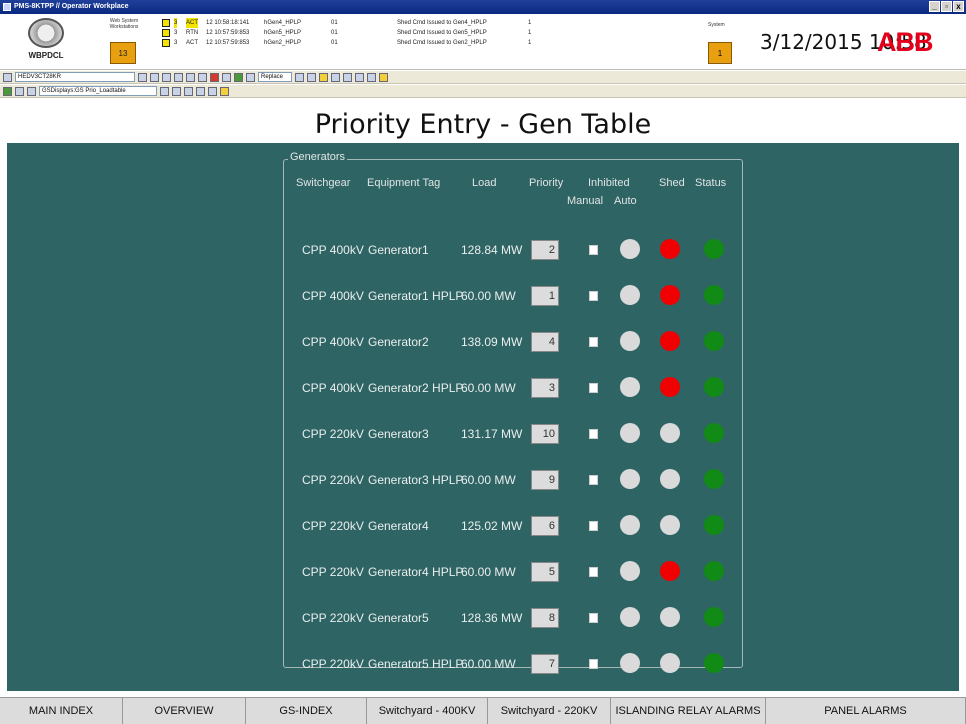  Describe the element at coordinates (224, 91) in the screenshot. I see `lock-icon` at that location.